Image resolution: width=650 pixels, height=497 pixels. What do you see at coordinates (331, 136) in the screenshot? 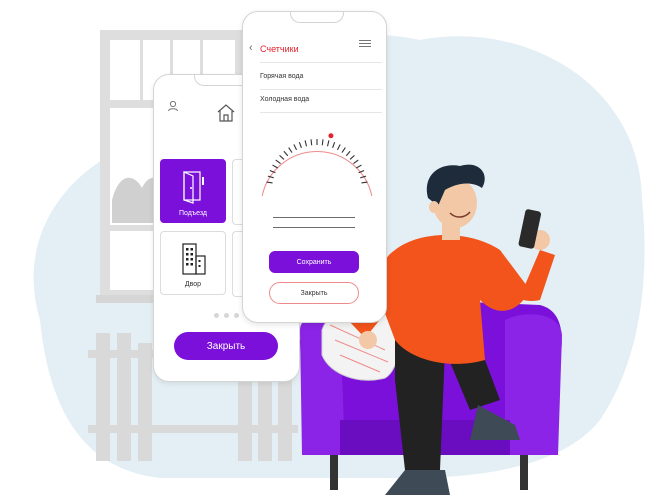
I see `dial-knob` at bounding box center [331, 136].